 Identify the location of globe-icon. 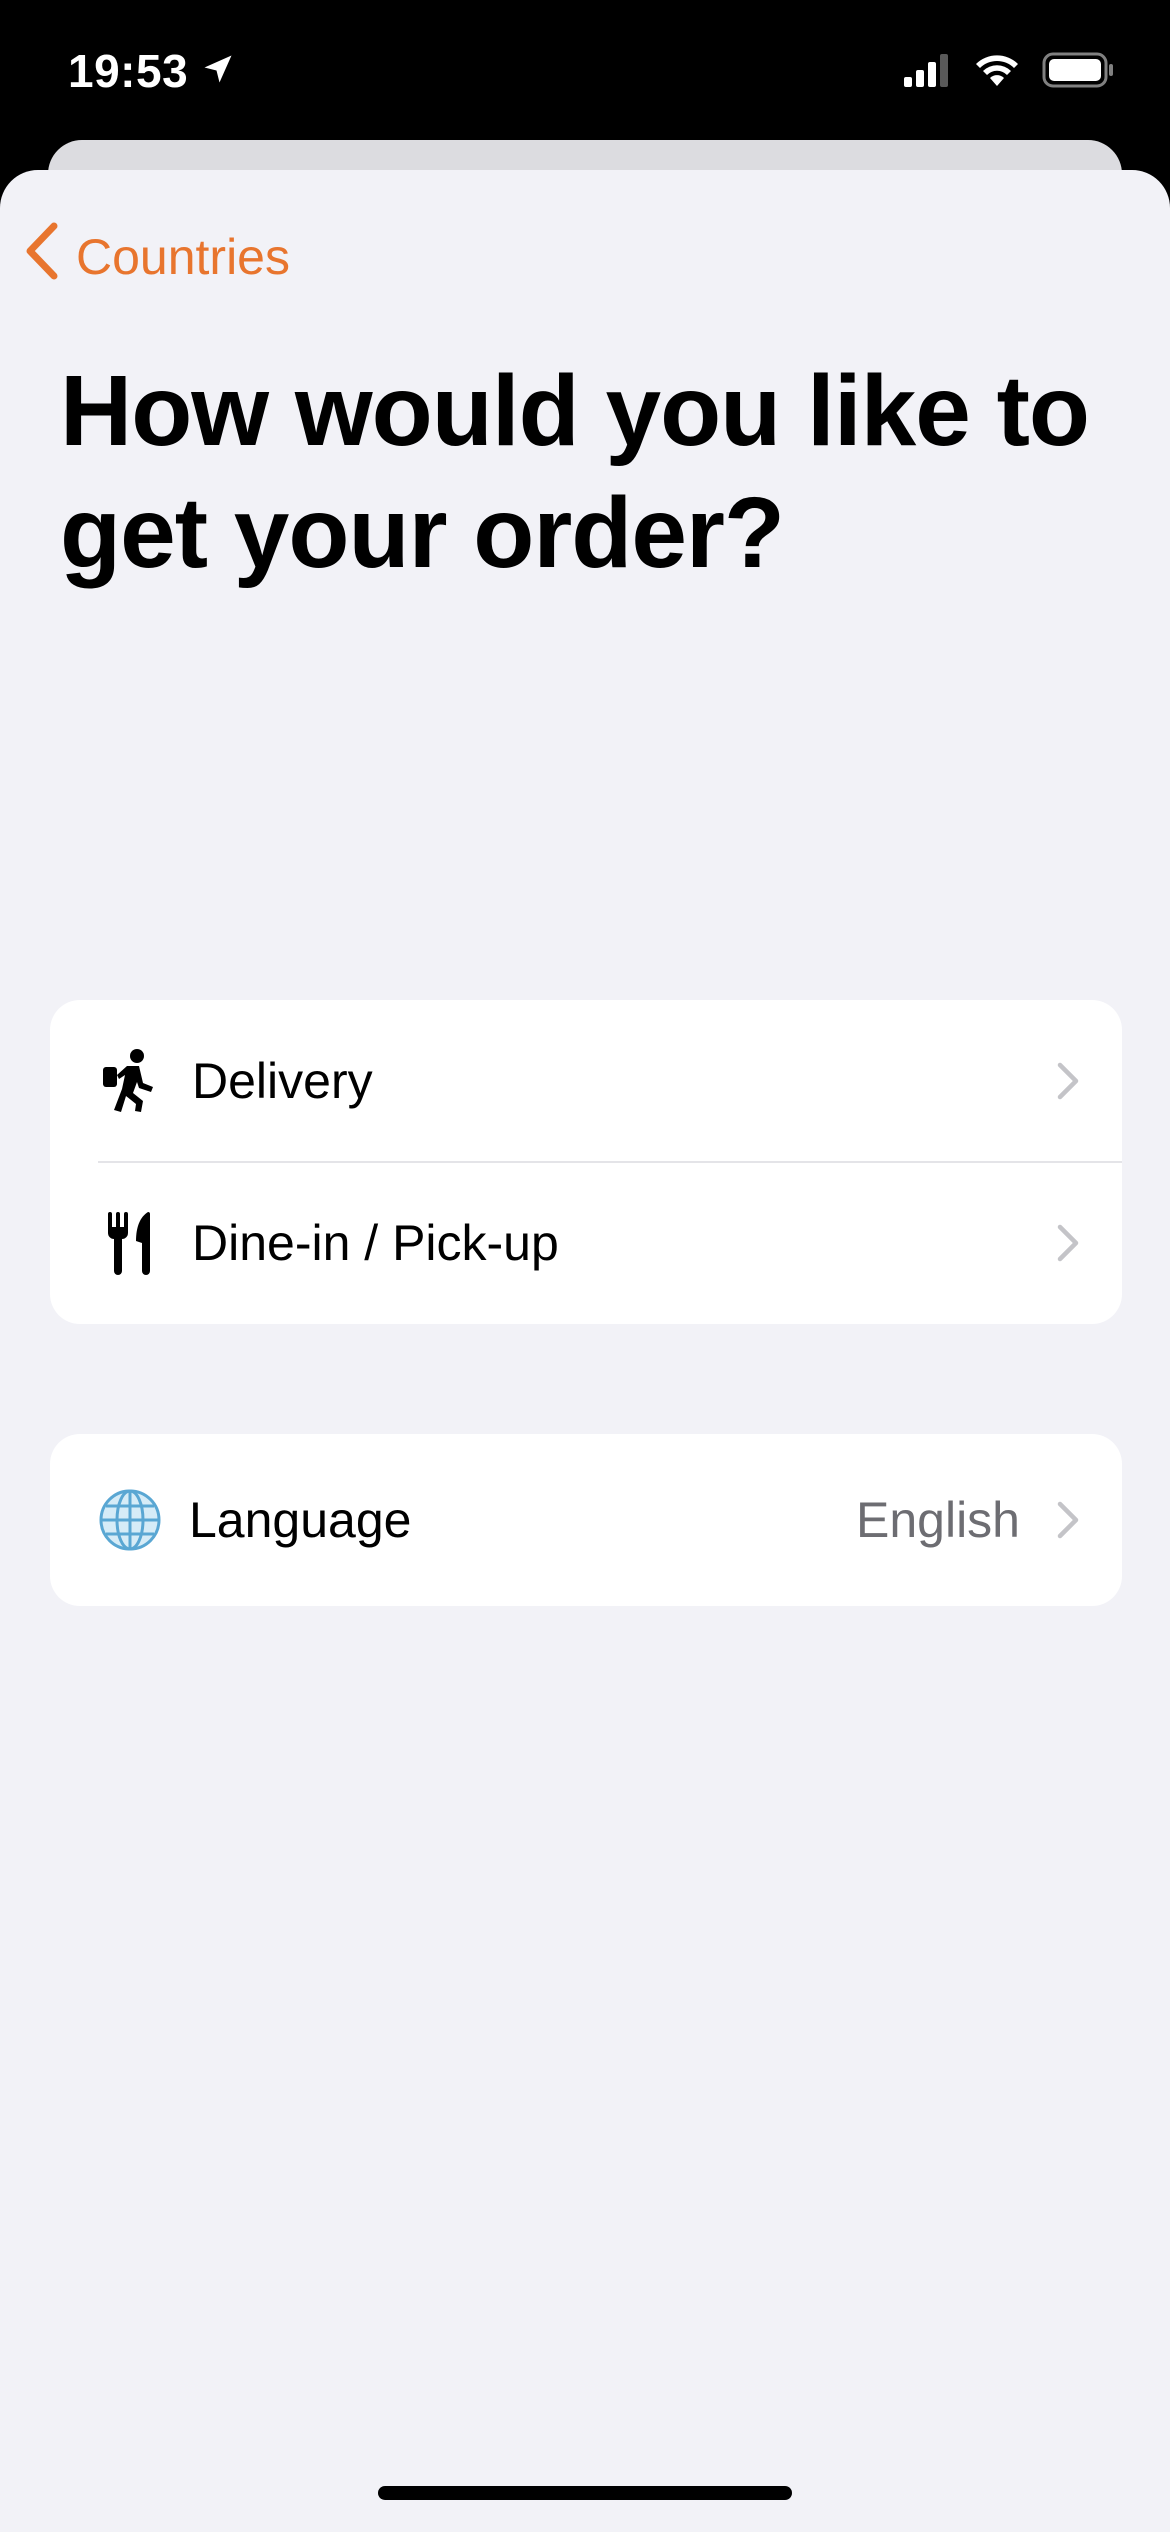
(130, 1520).